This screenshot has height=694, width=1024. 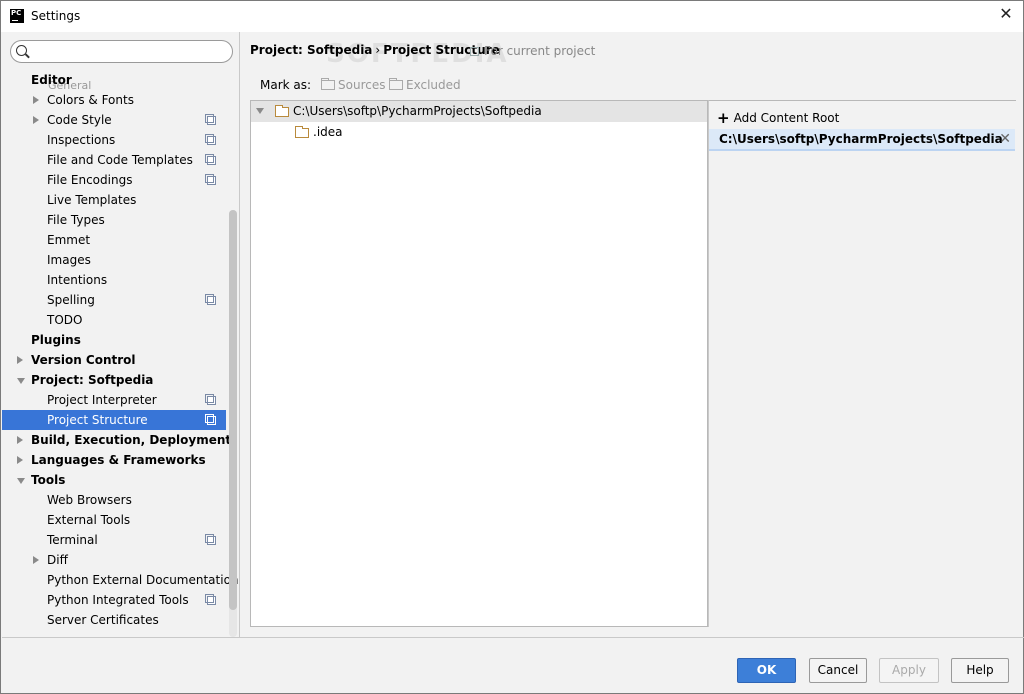 I want to click on sidebar-item-label: Editor, so click(x=51, y=80).